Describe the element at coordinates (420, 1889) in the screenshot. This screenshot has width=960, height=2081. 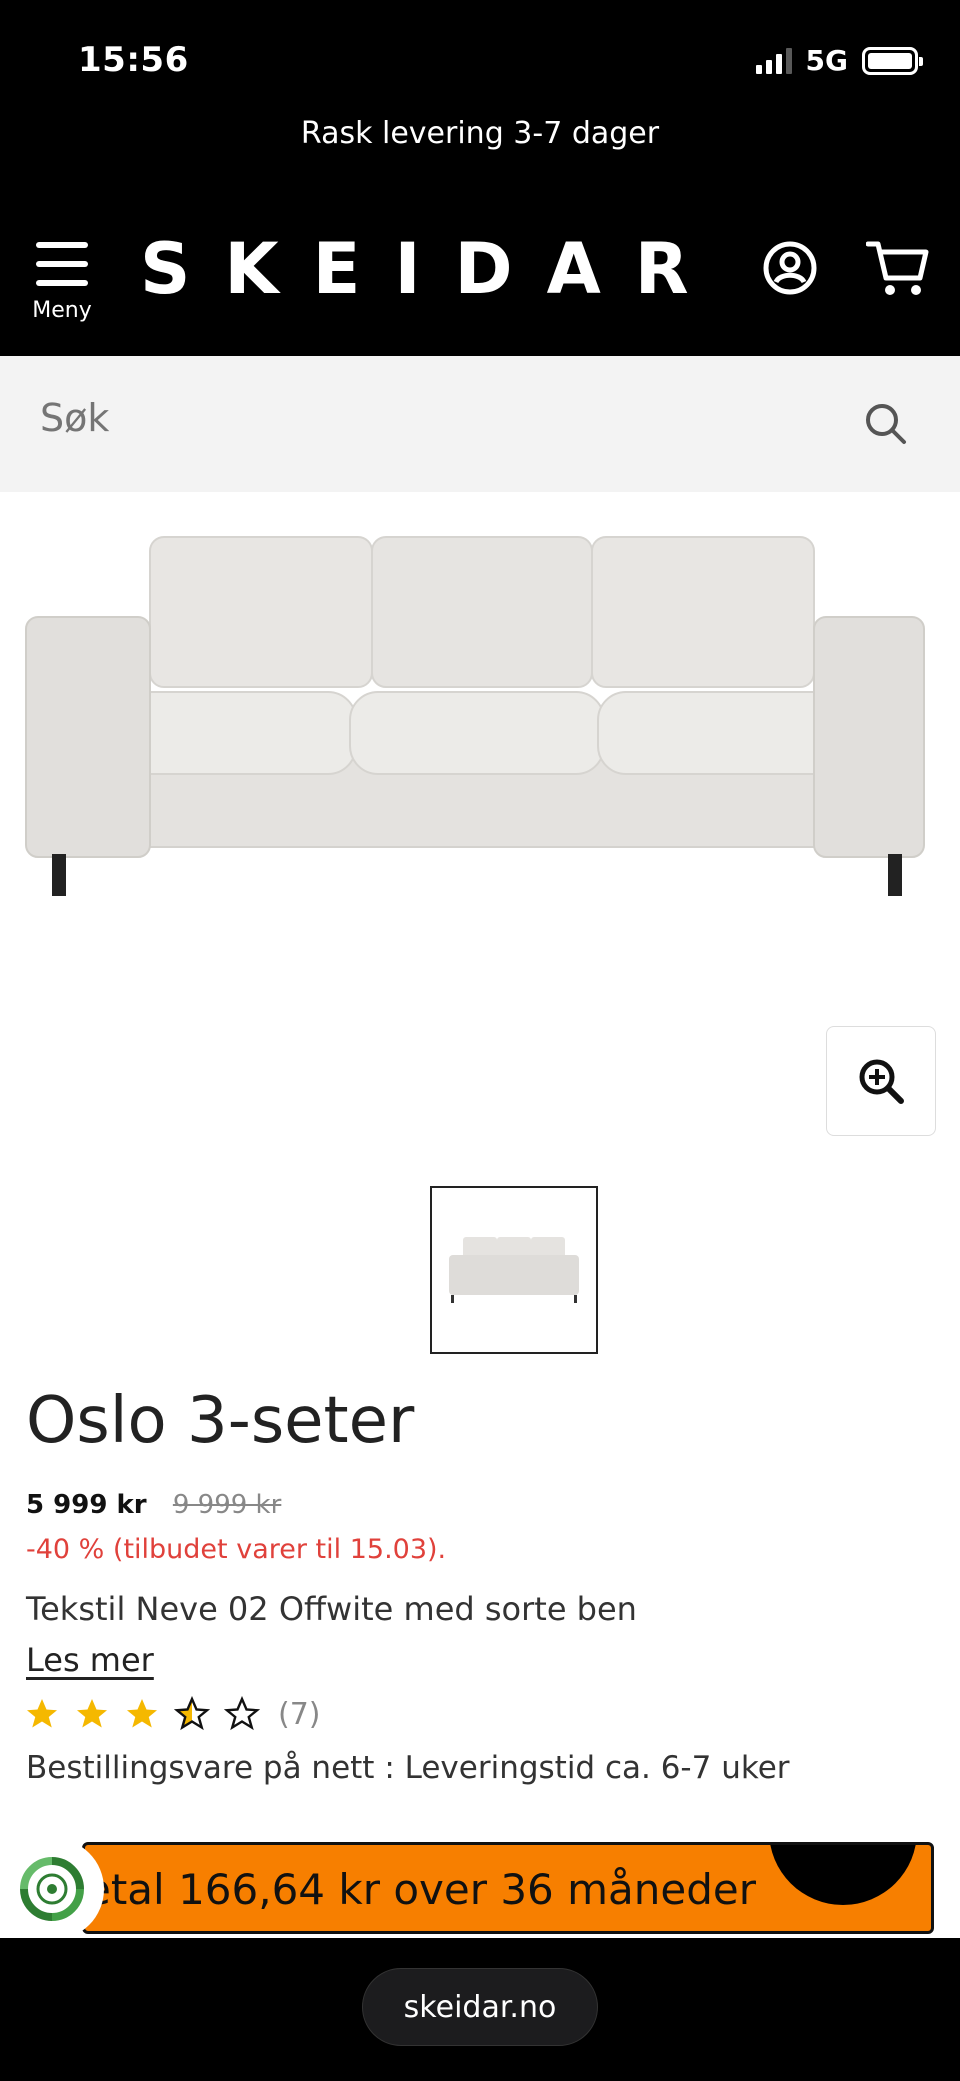
I see `financing-text: etal 166,64 kr over 36 måneder` at that location.